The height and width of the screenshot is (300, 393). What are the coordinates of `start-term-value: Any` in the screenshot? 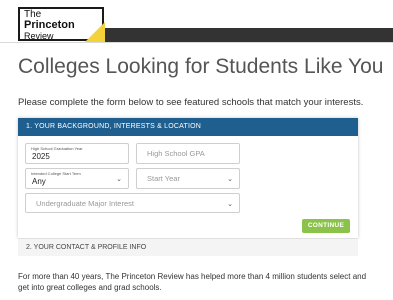 It's located at (39, 181).